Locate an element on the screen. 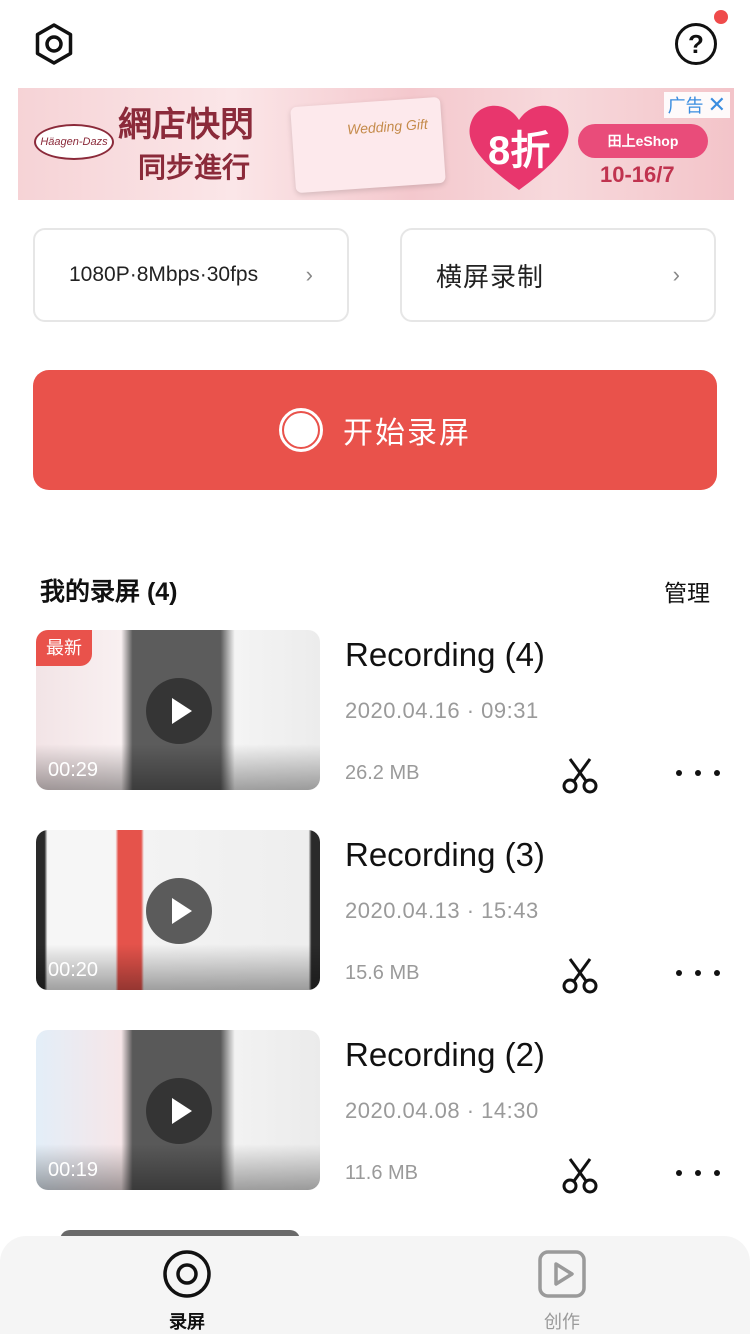 This screenshot has height=1334, width=750. start-recording-label: 开始录屏 is located at coordinates (407, 433).